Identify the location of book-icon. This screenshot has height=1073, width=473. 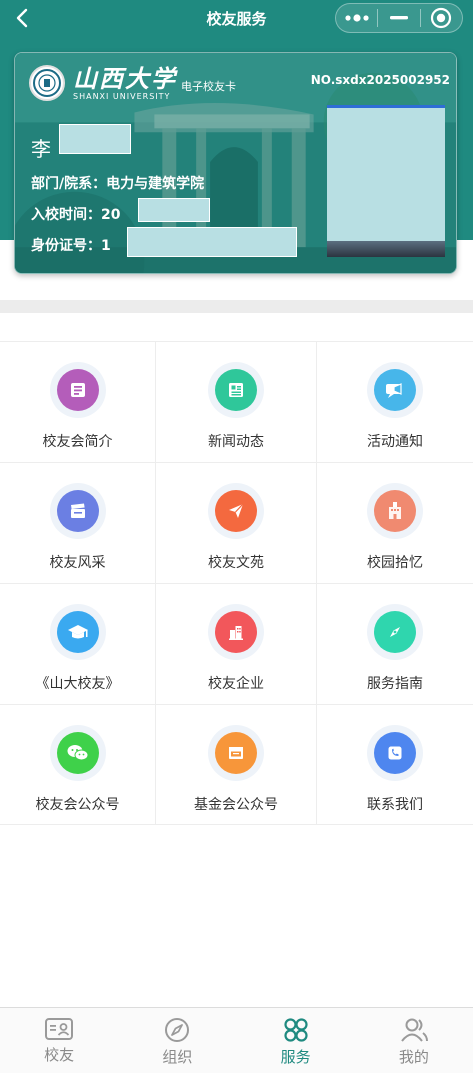
(77, 390).